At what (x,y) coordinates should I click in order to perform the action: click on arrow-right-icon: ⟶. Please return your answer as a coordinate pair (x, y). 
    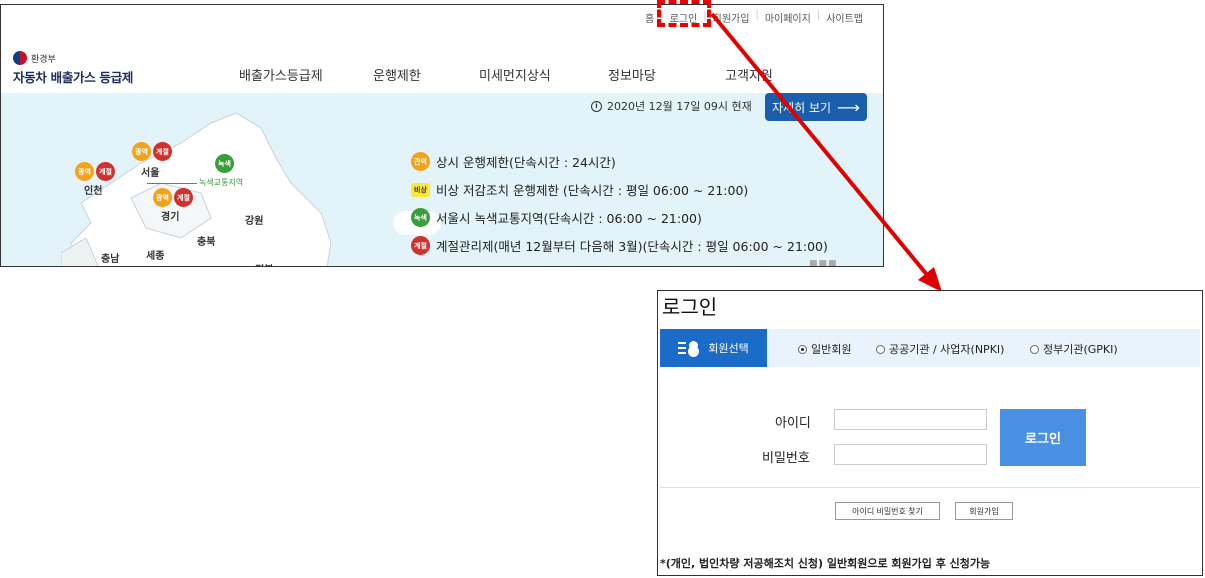
    Looking at the image, I should click on (848, 107).